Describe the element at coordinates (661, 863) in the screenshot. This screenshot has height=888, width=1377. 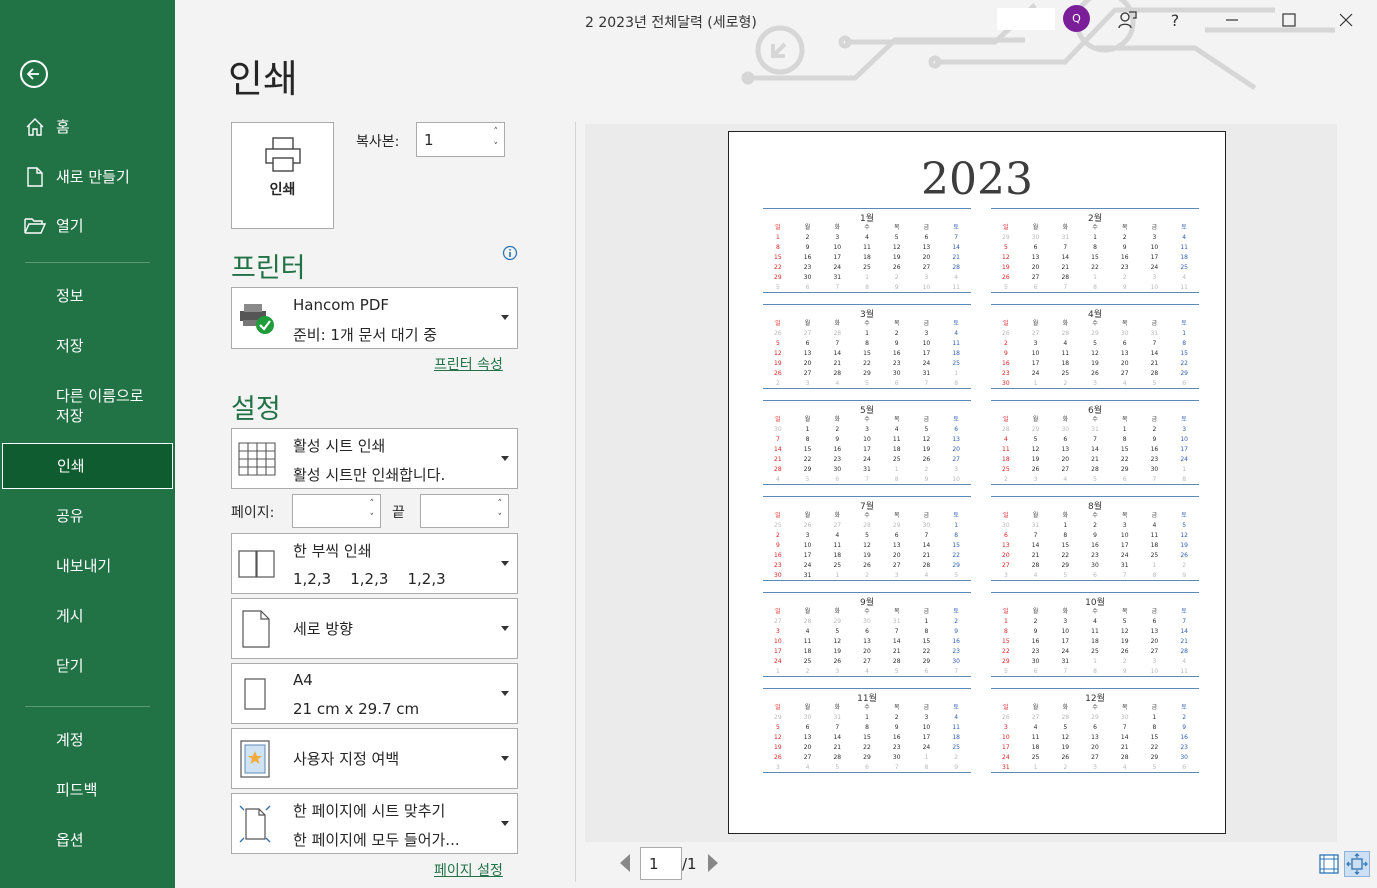
I see `current-page-input: 1` at that location.